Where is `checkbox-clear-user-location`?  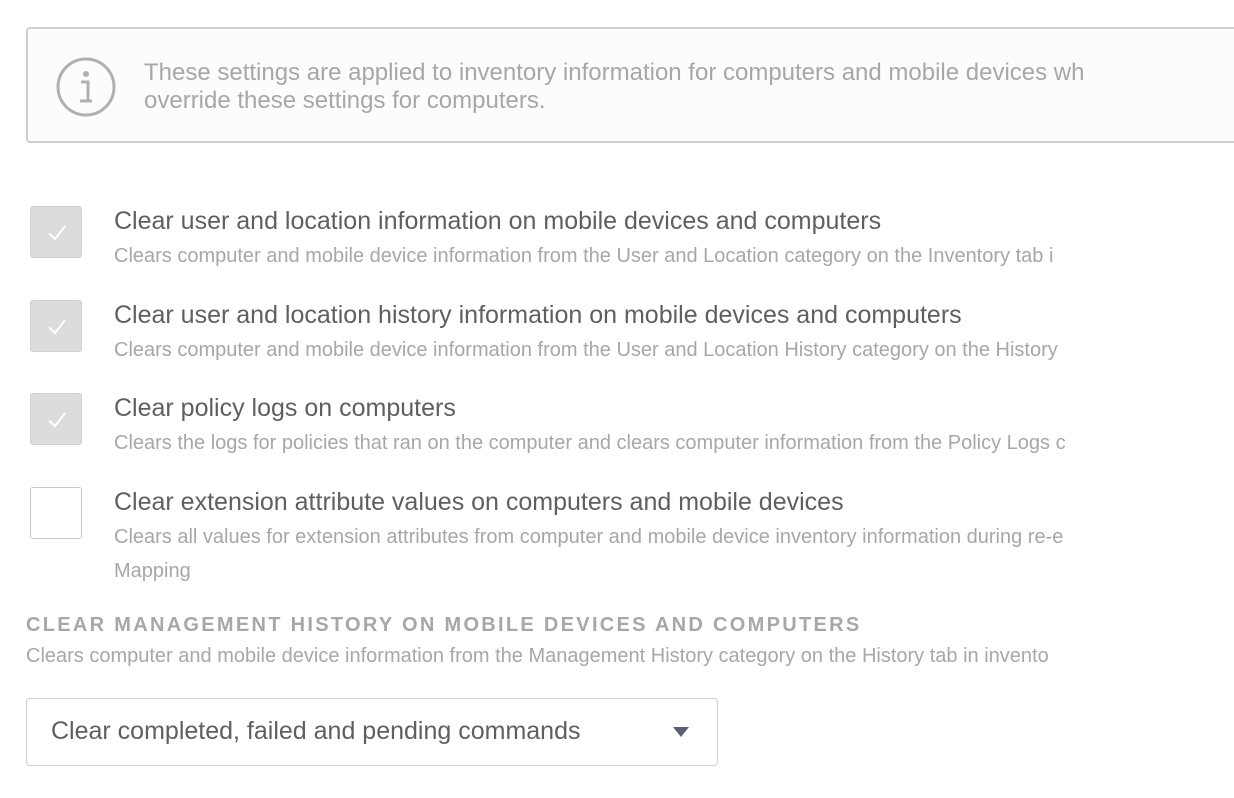 checkbox-clear-user-location is located at coordinates (56, 232).